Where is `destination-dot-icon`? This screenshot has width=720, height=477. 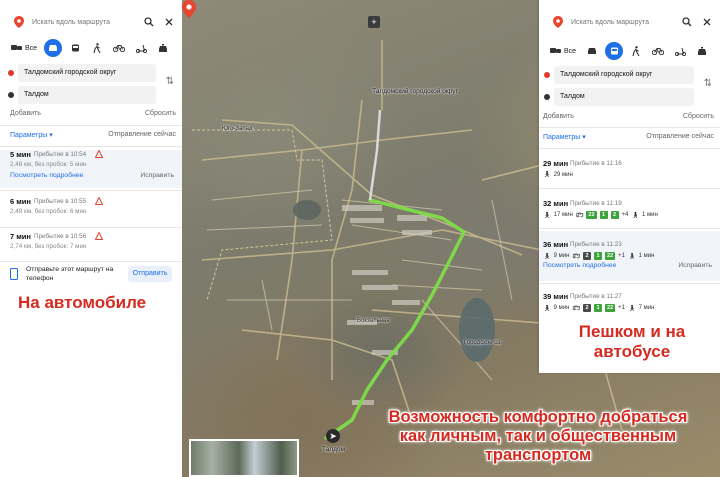 destination-dot-icon is located at coordinates (11, 95).